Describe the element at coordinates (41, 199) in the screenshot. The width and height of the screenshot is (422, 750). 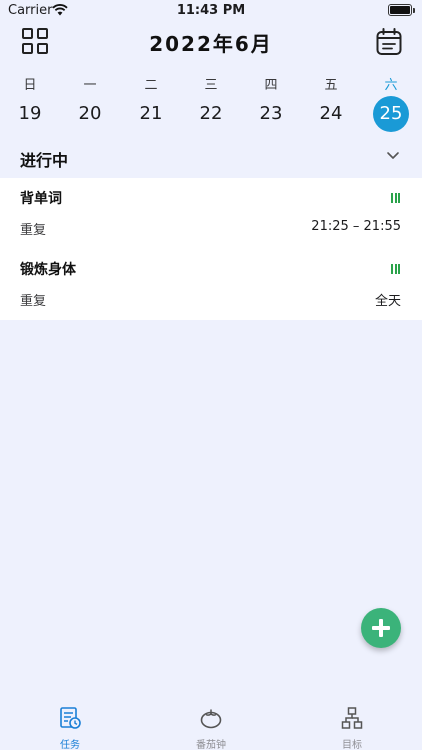
I see `task-name: 背单词` at that location.